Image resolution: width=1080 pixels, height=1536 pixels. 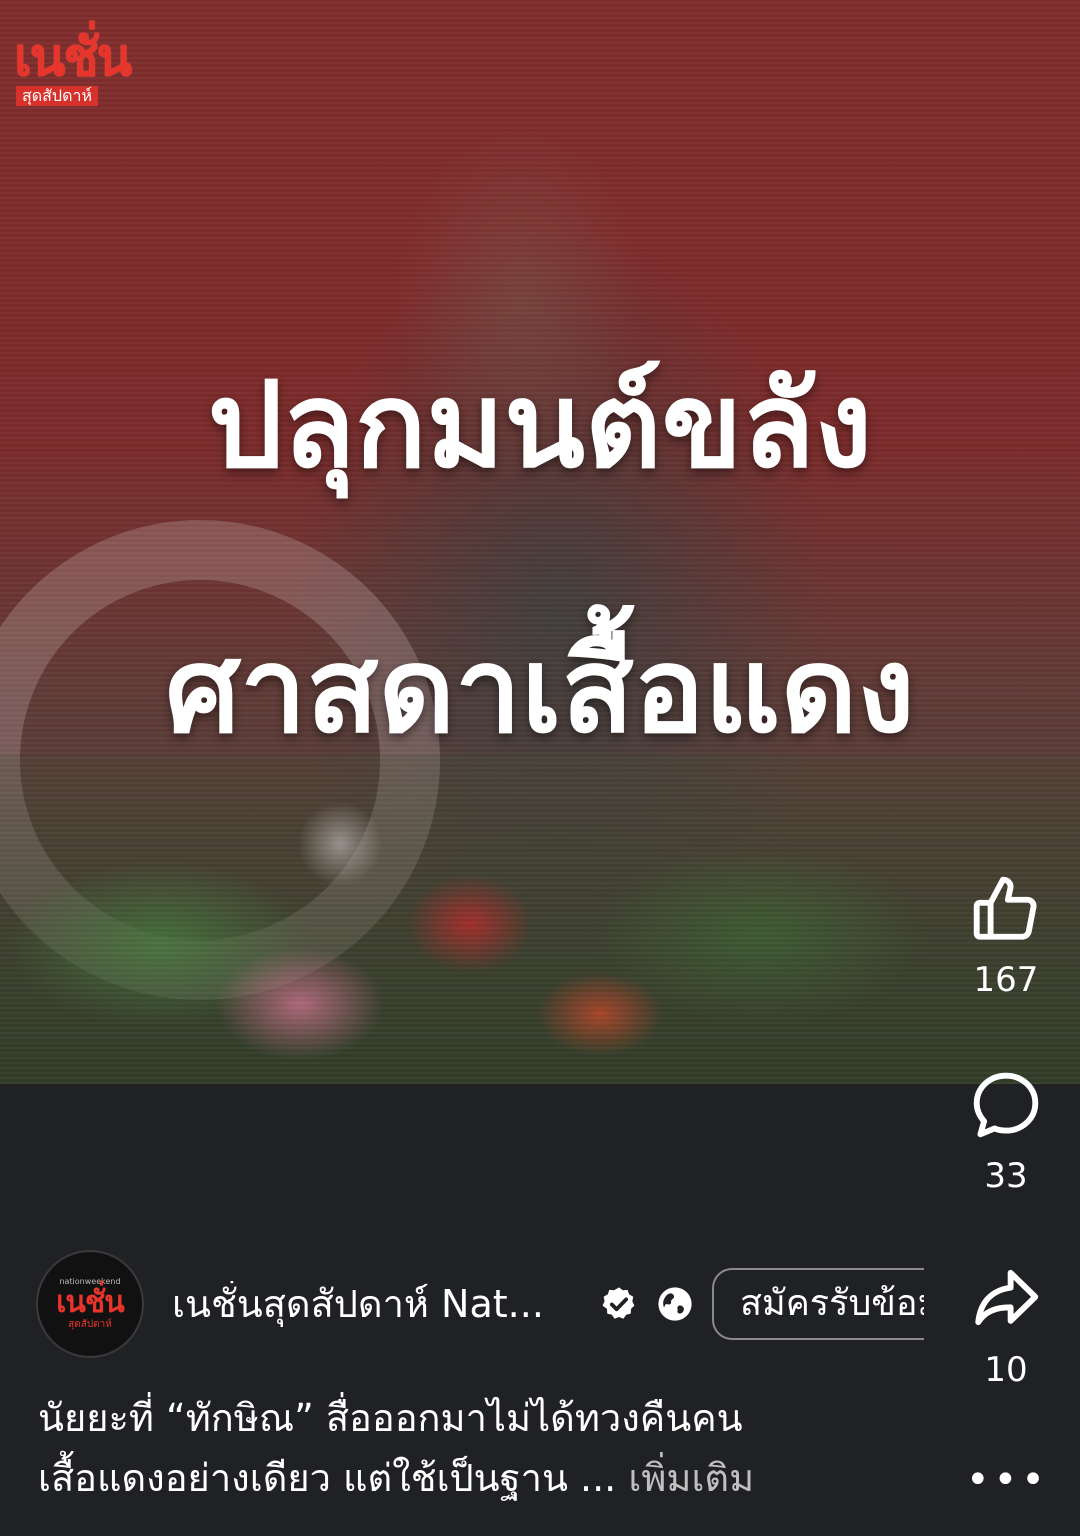 What do you see at coordinates (818, 1304) in the screenshot?
I see `subscribe-button: สมัครรับข้อมูล` at bounding box center [818, 1304].